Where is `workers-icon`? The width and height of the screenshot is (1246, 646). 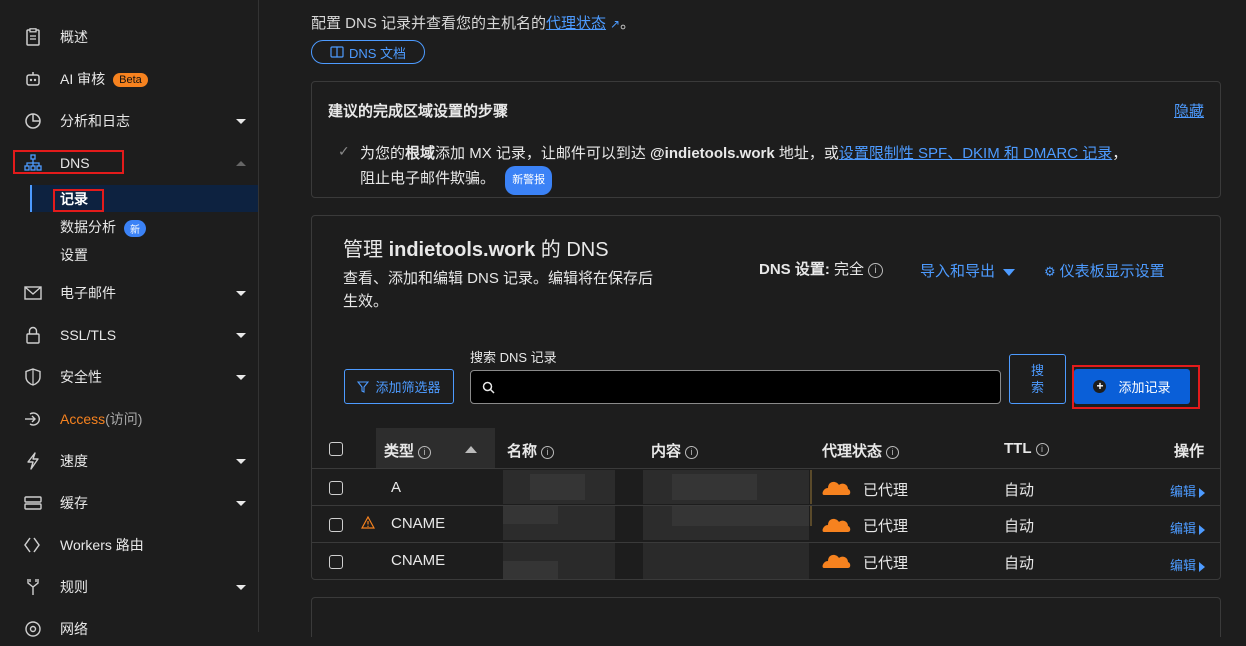
workers-icon is located at coordinates (33, 545).